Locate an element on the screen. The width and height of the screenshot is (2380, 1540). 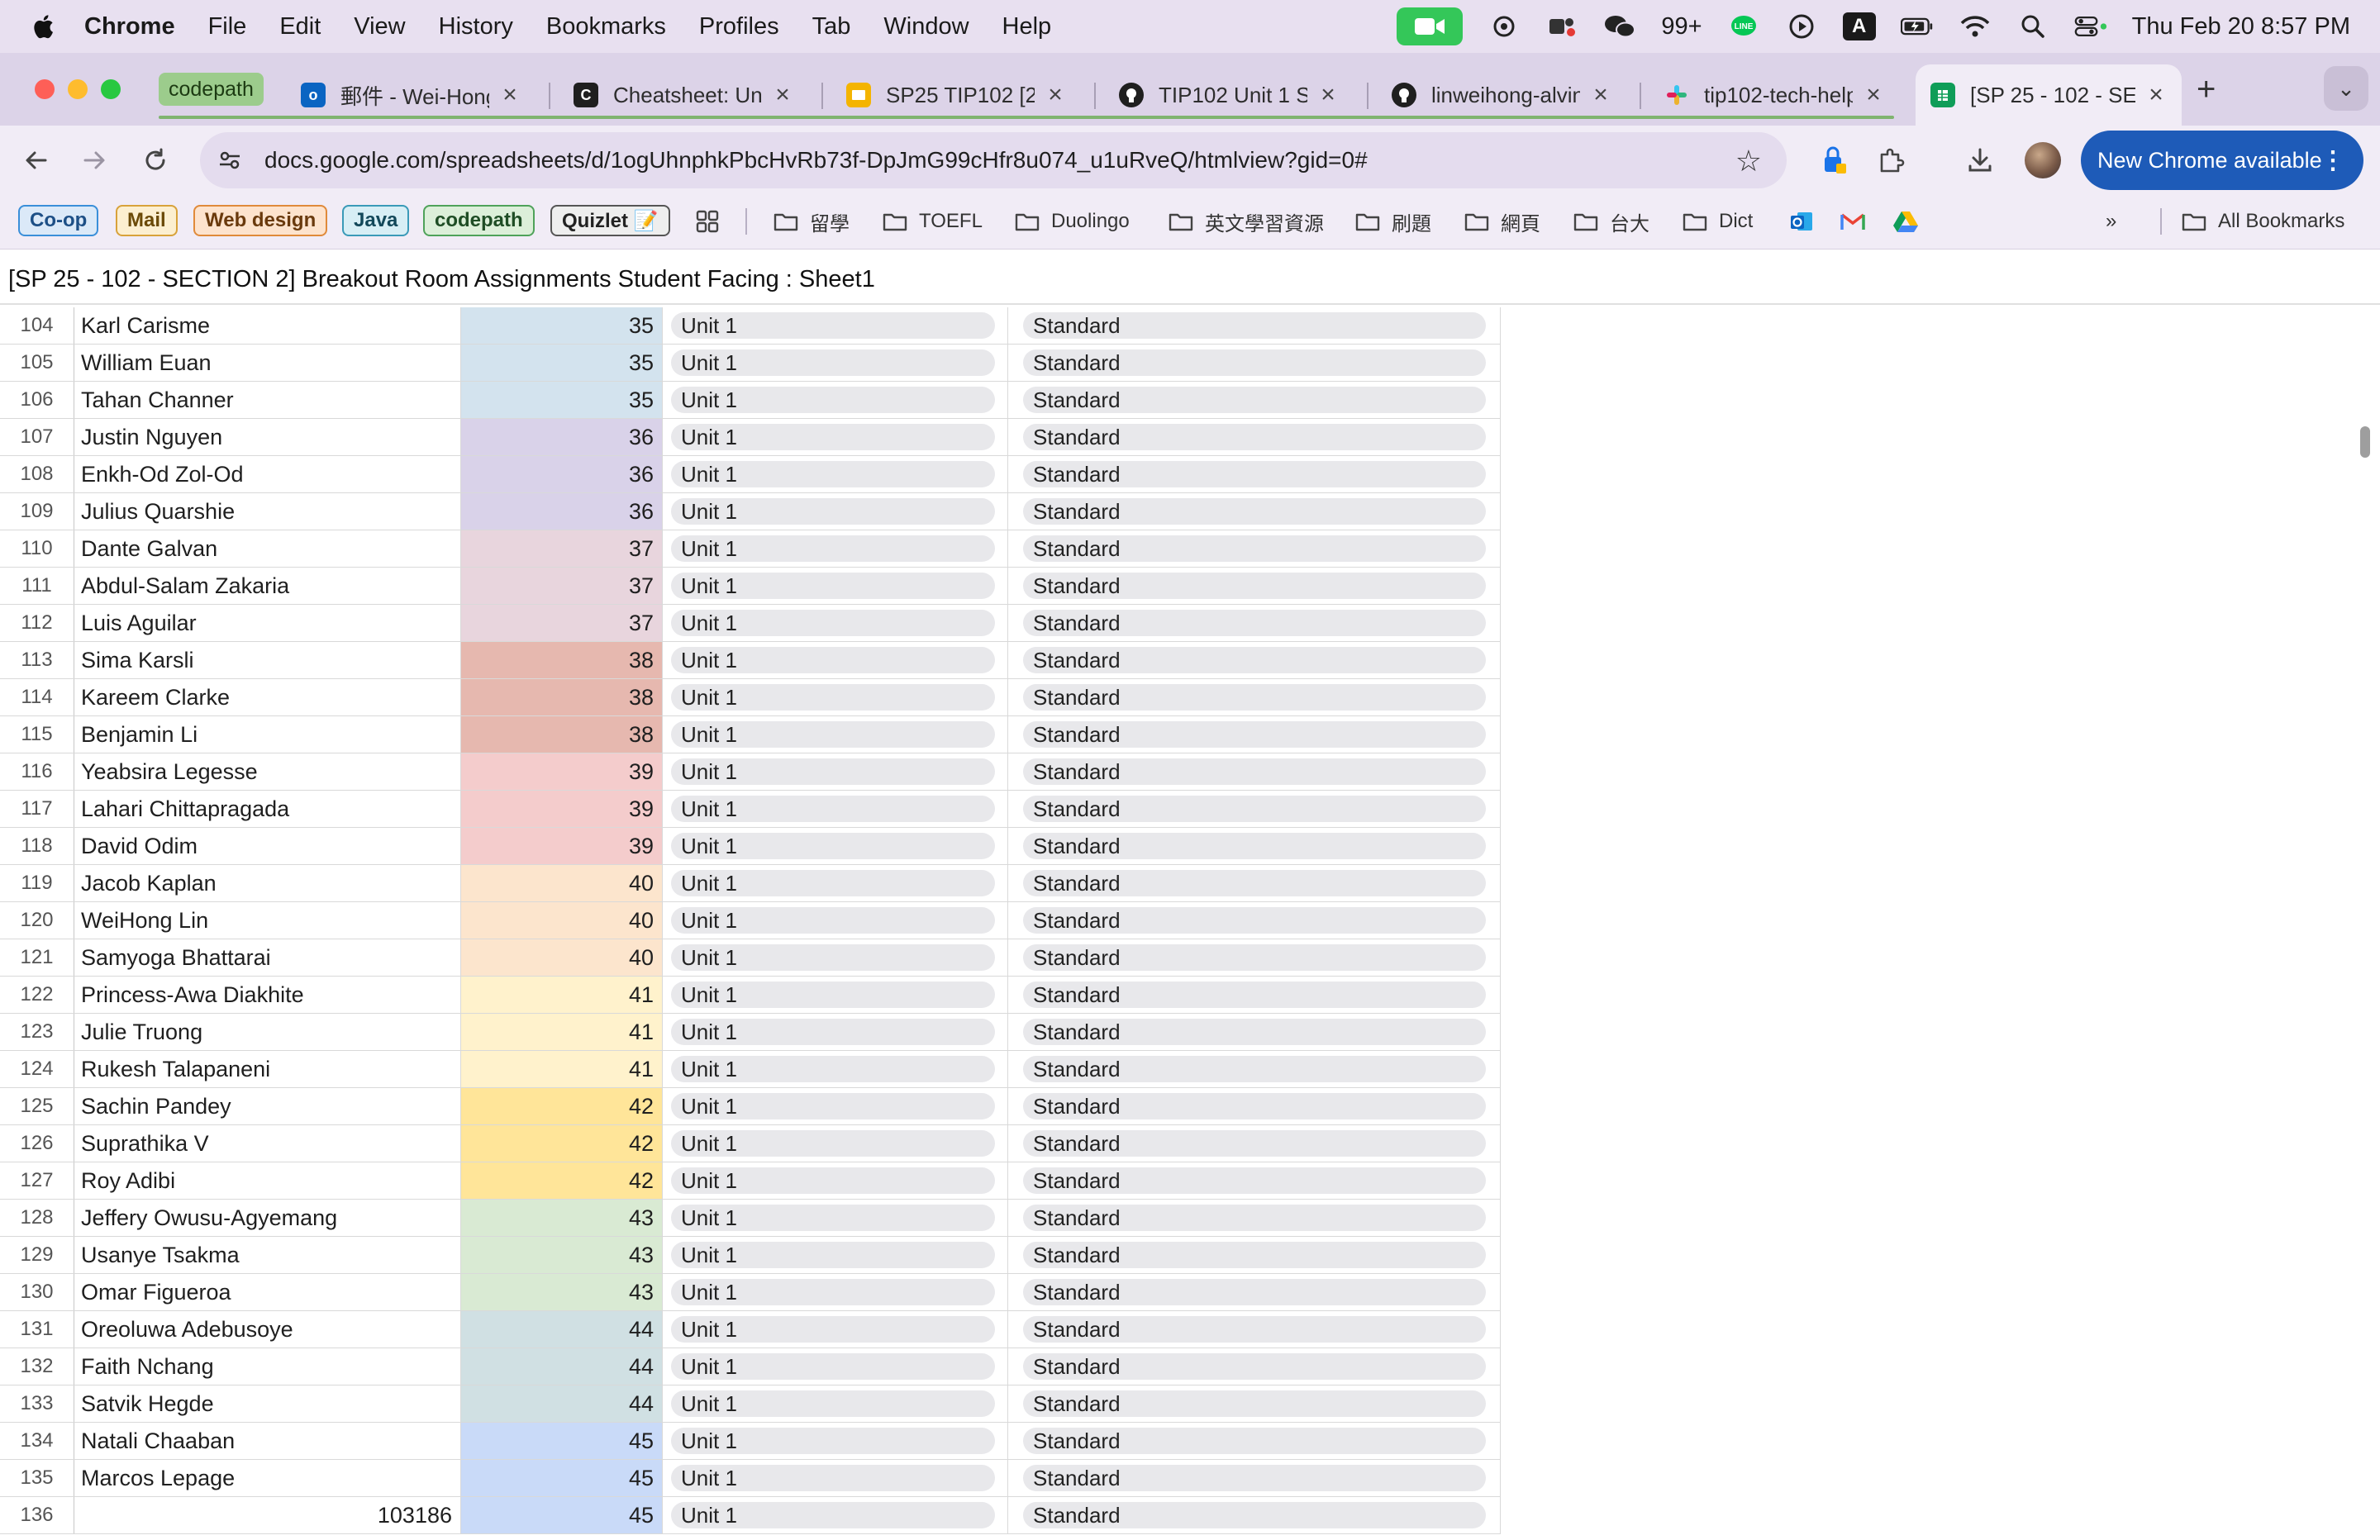
bookmark-folder-web: 網頁 is located at coordinates (1502, 221).